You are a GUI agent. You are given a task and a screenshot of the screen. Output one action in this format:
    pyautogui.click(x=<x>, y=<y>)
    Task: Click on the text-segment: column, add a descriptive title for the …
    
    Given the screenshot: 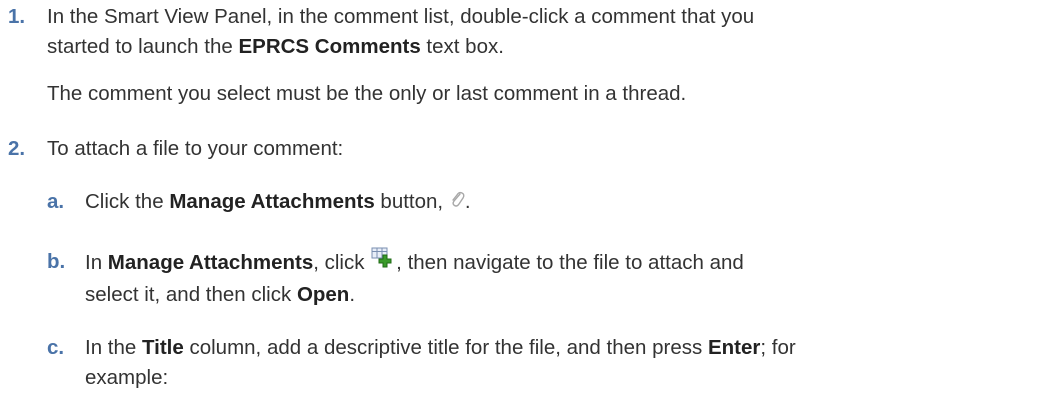 What is the action you would take?
    pyautogui.click(x=445, y=347)
    